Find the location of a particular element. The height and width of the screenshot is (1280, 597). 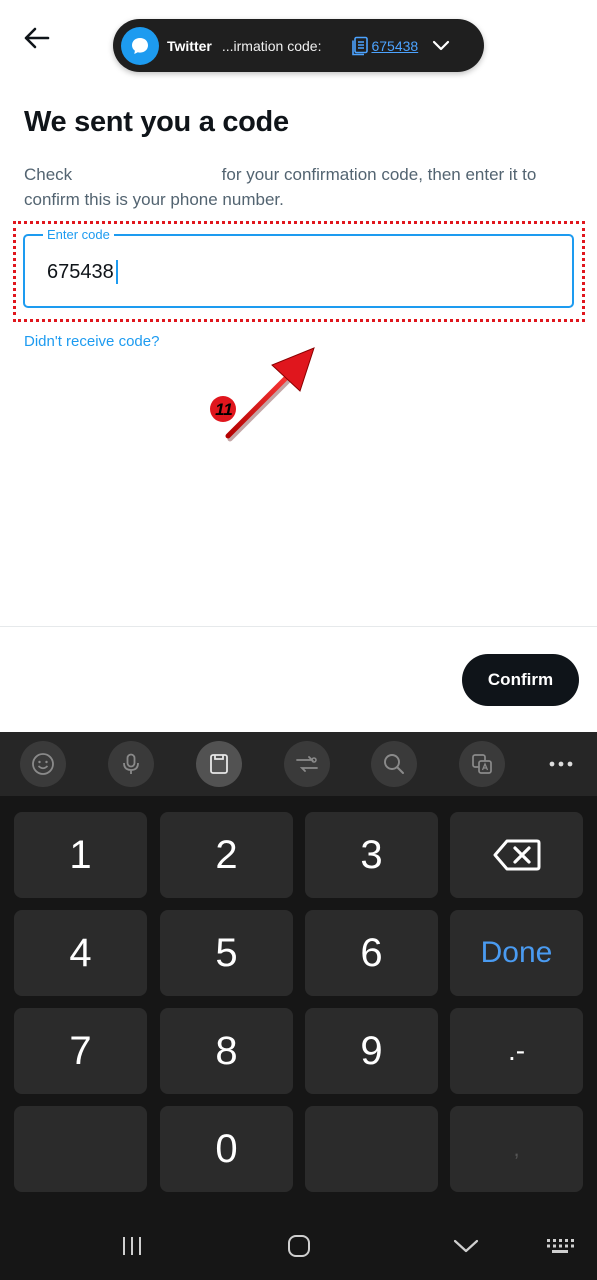

annotation-badge: 11 is located at coordinates (223, 409).